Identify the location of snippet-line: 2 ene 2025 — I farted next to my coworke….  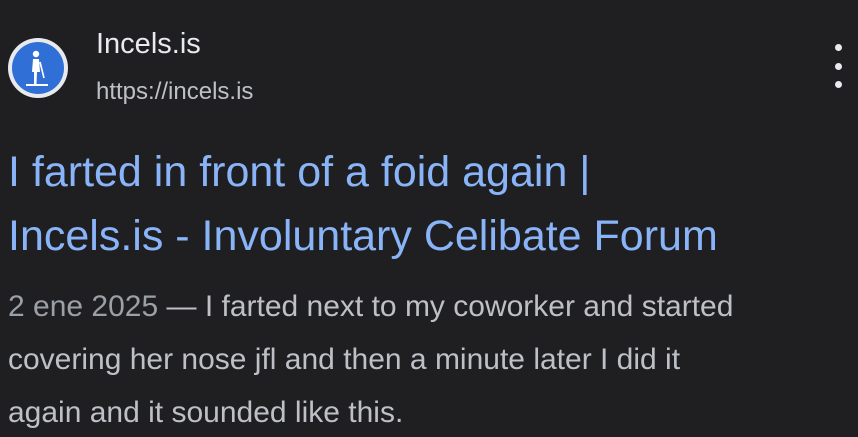
(430, 306).